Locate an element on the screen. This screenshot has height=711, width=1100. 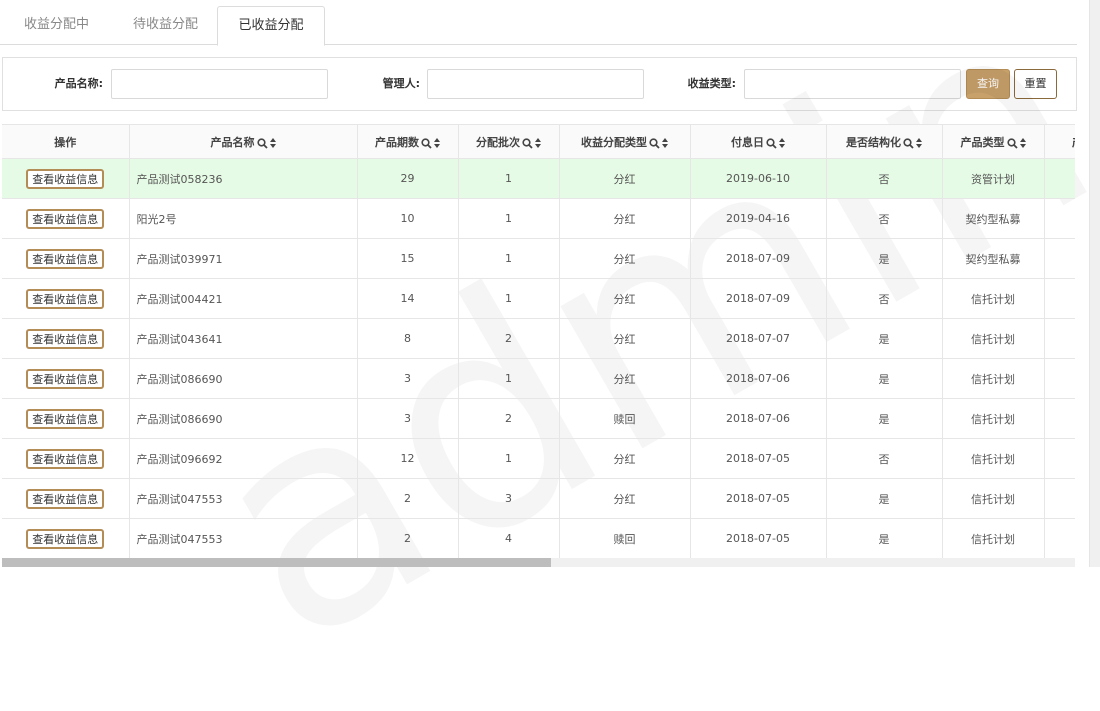
horizontal-scrollbar is located at coordinates (538, 562).